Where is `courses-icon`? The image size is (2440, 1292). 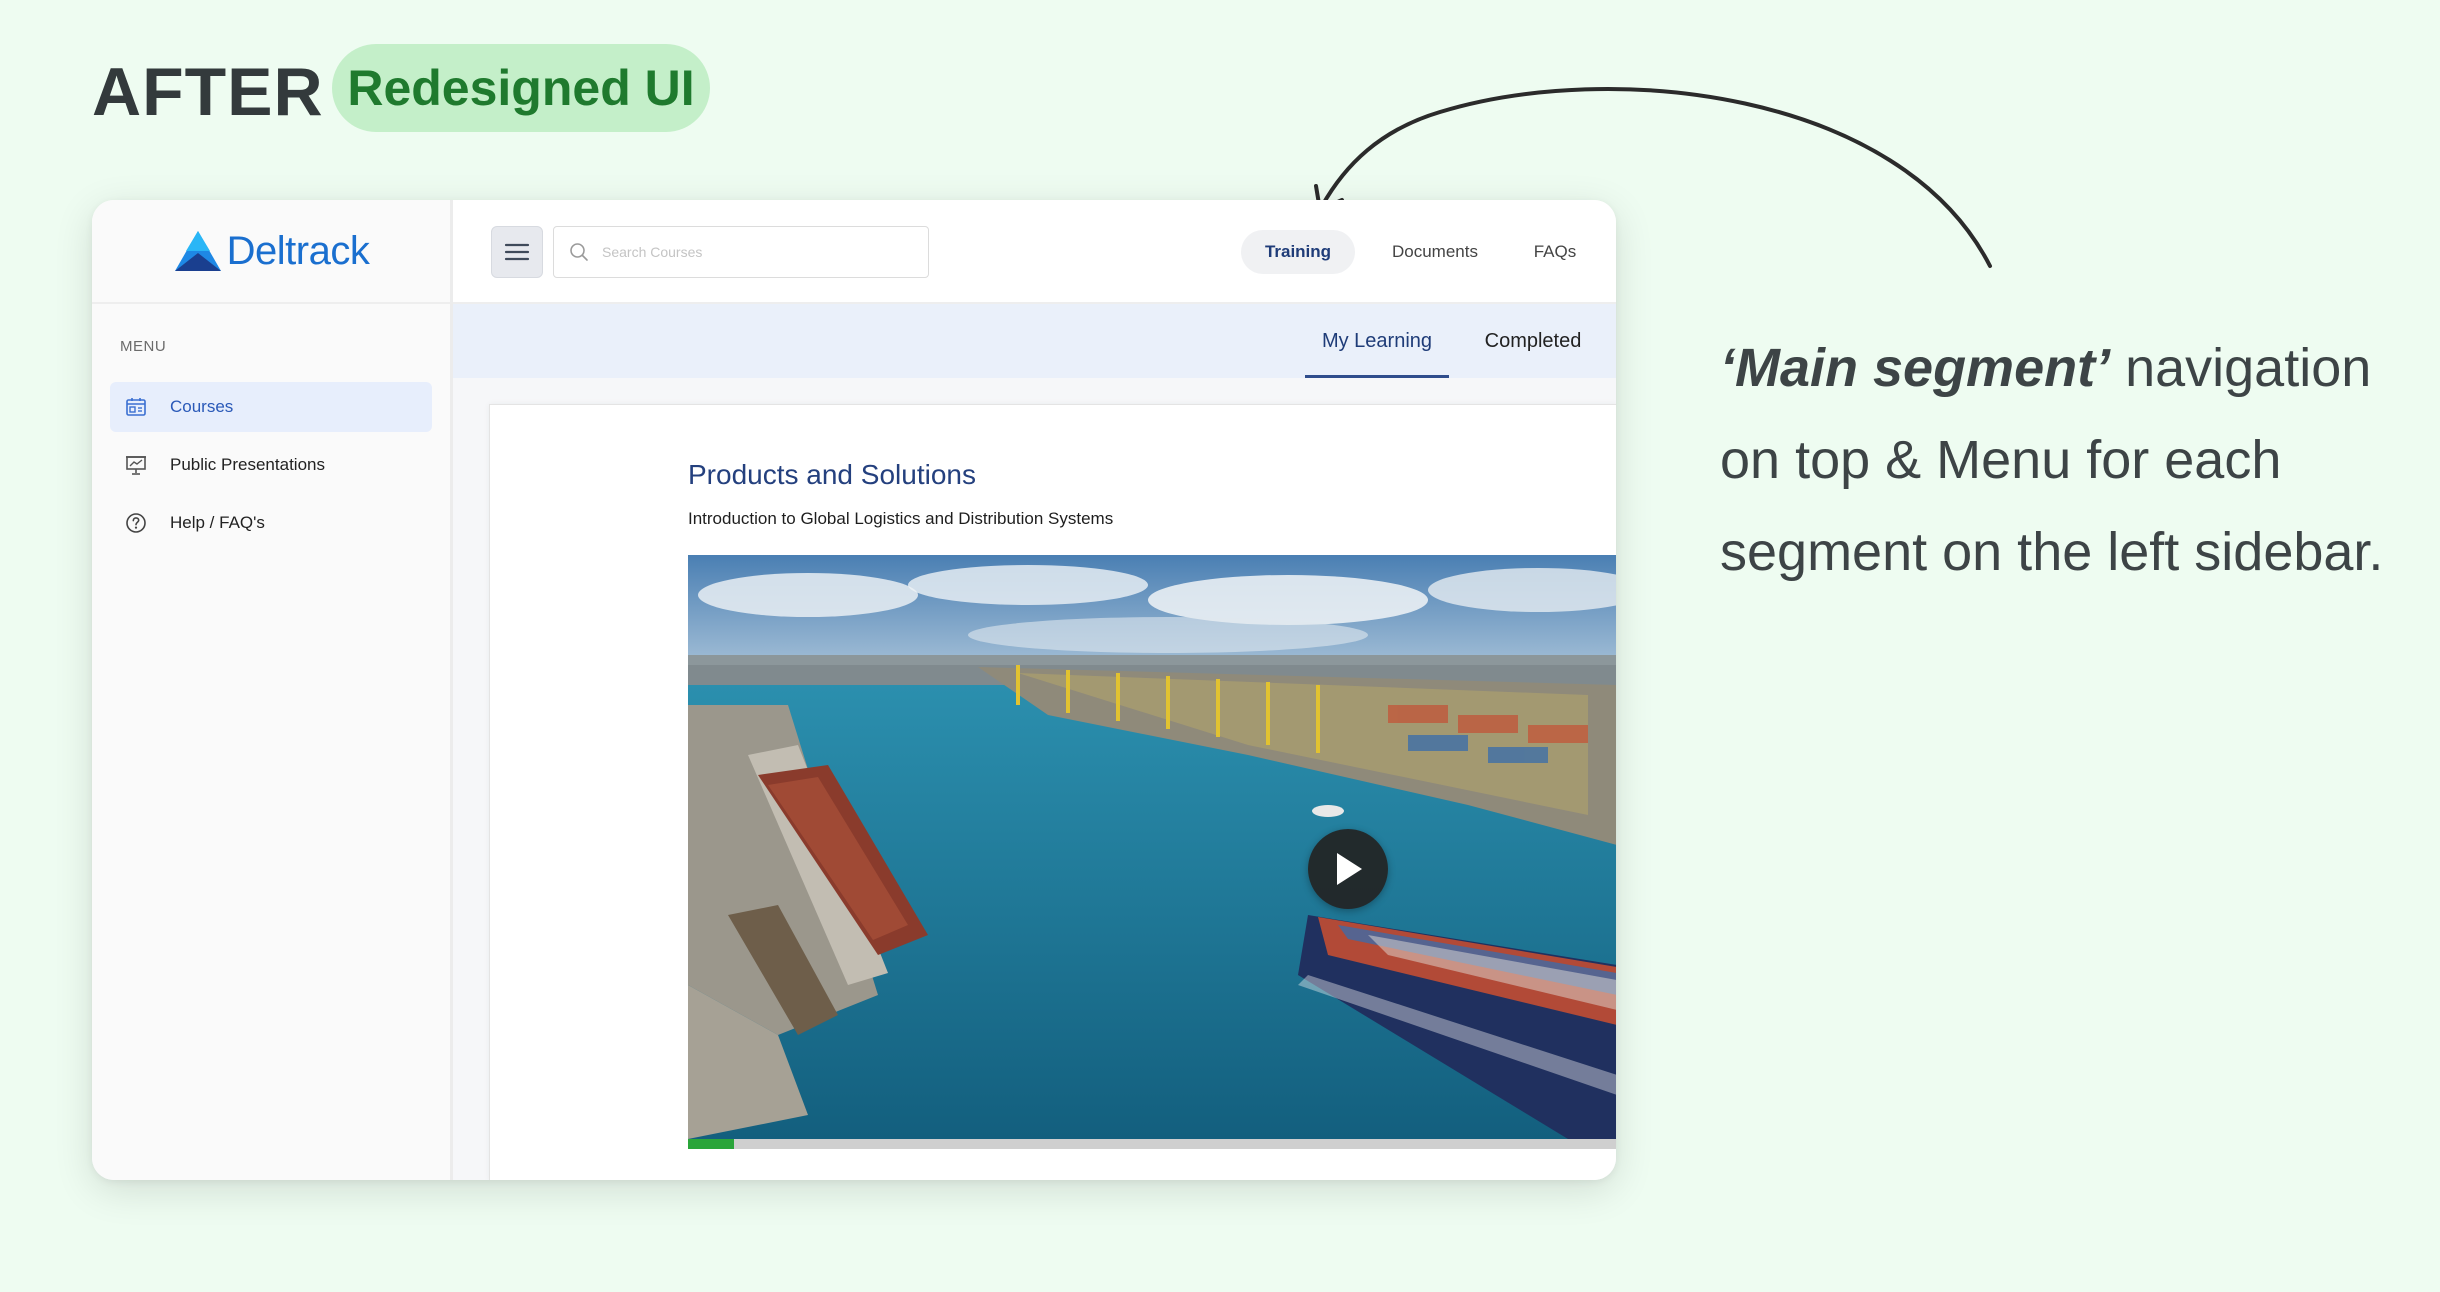 courses-icon is located at coordinates (136, 407).